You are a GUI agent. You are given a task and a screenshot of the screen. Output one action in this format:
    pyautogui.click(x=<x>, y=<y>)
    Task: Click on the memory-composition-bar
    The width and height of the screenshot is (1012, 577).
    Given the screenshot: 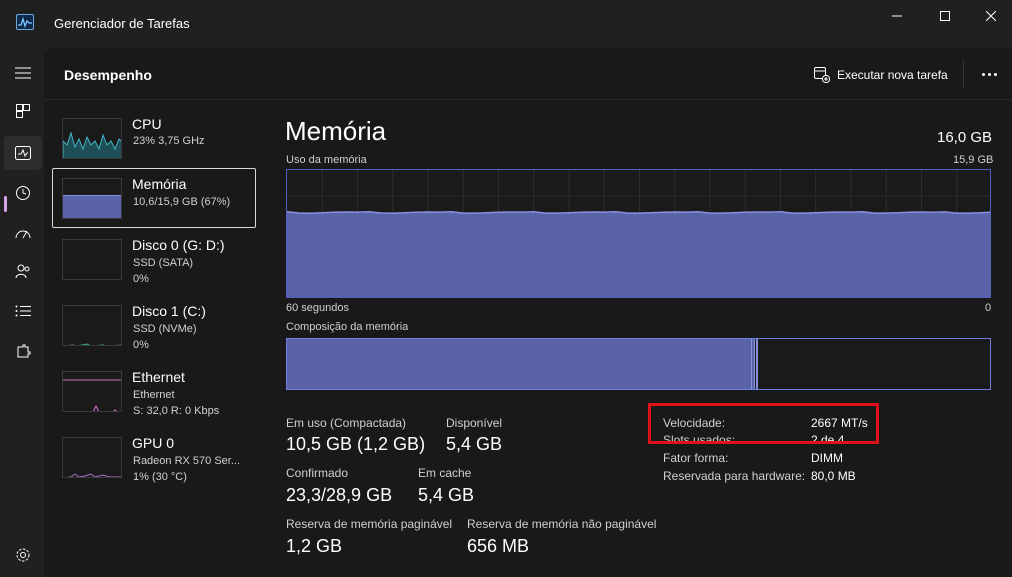 What is the action you would take?
    pyautogui.click(x=638, y=364)
    